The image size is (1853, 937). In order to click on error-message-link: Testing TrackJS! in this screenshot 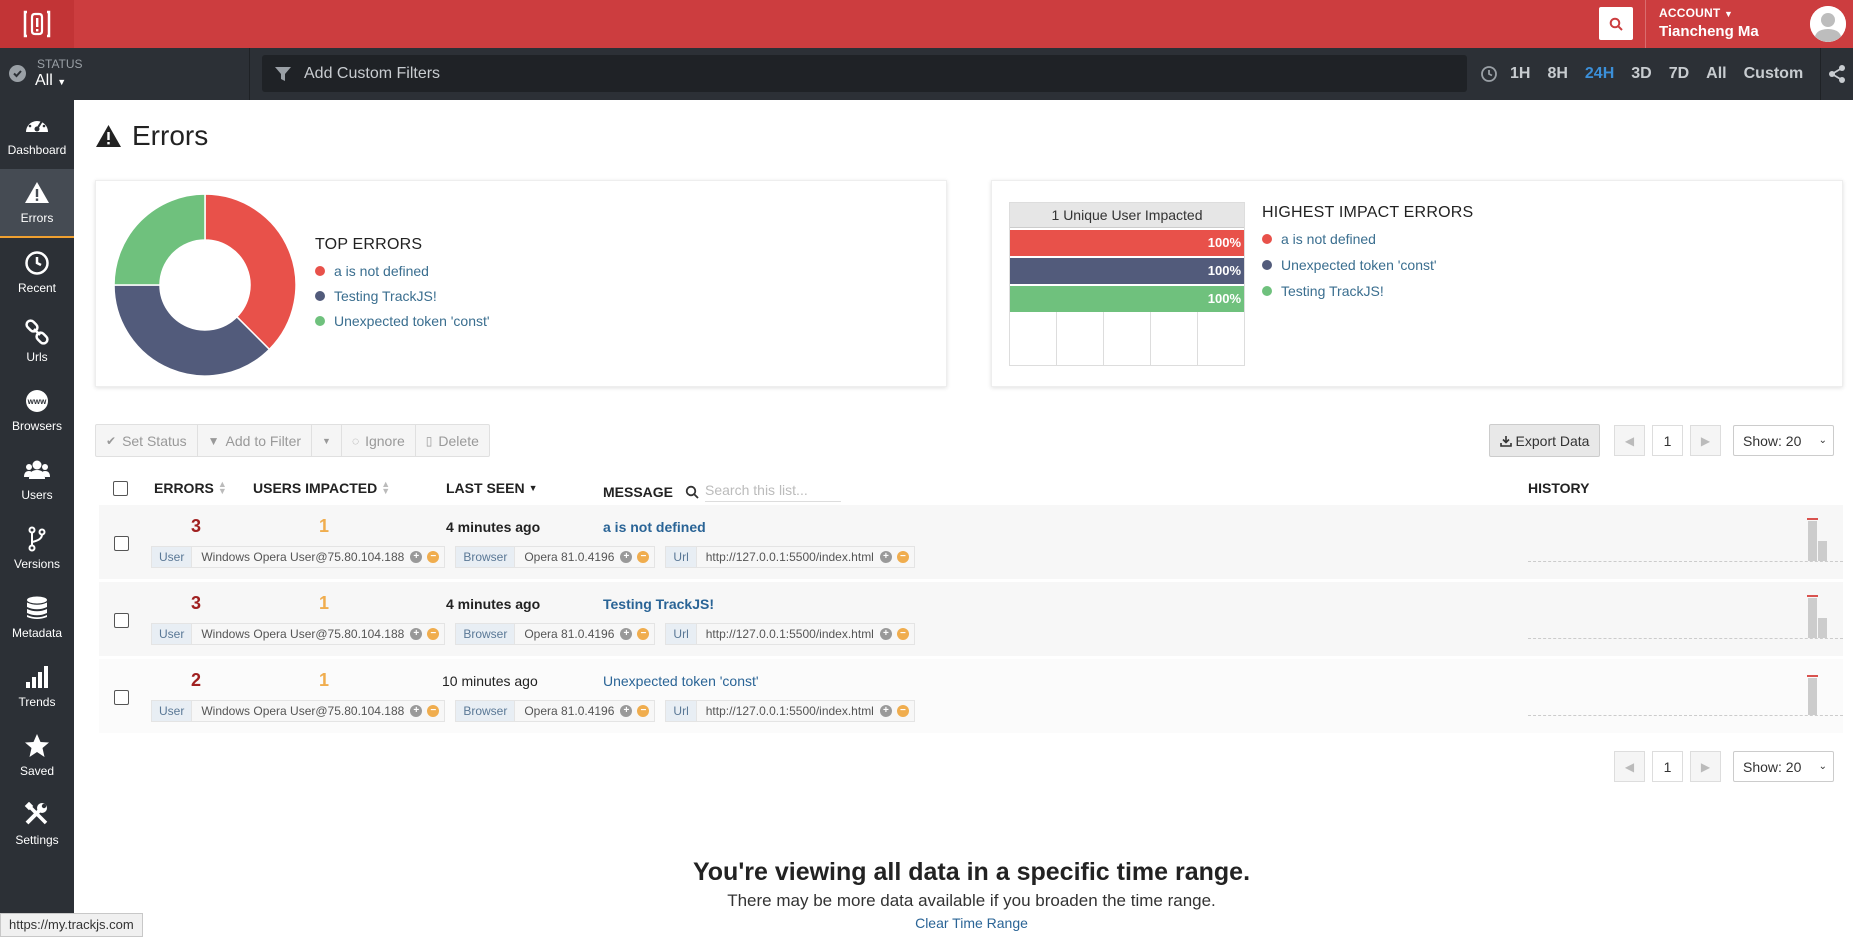, I will do `click(658, 604)`.